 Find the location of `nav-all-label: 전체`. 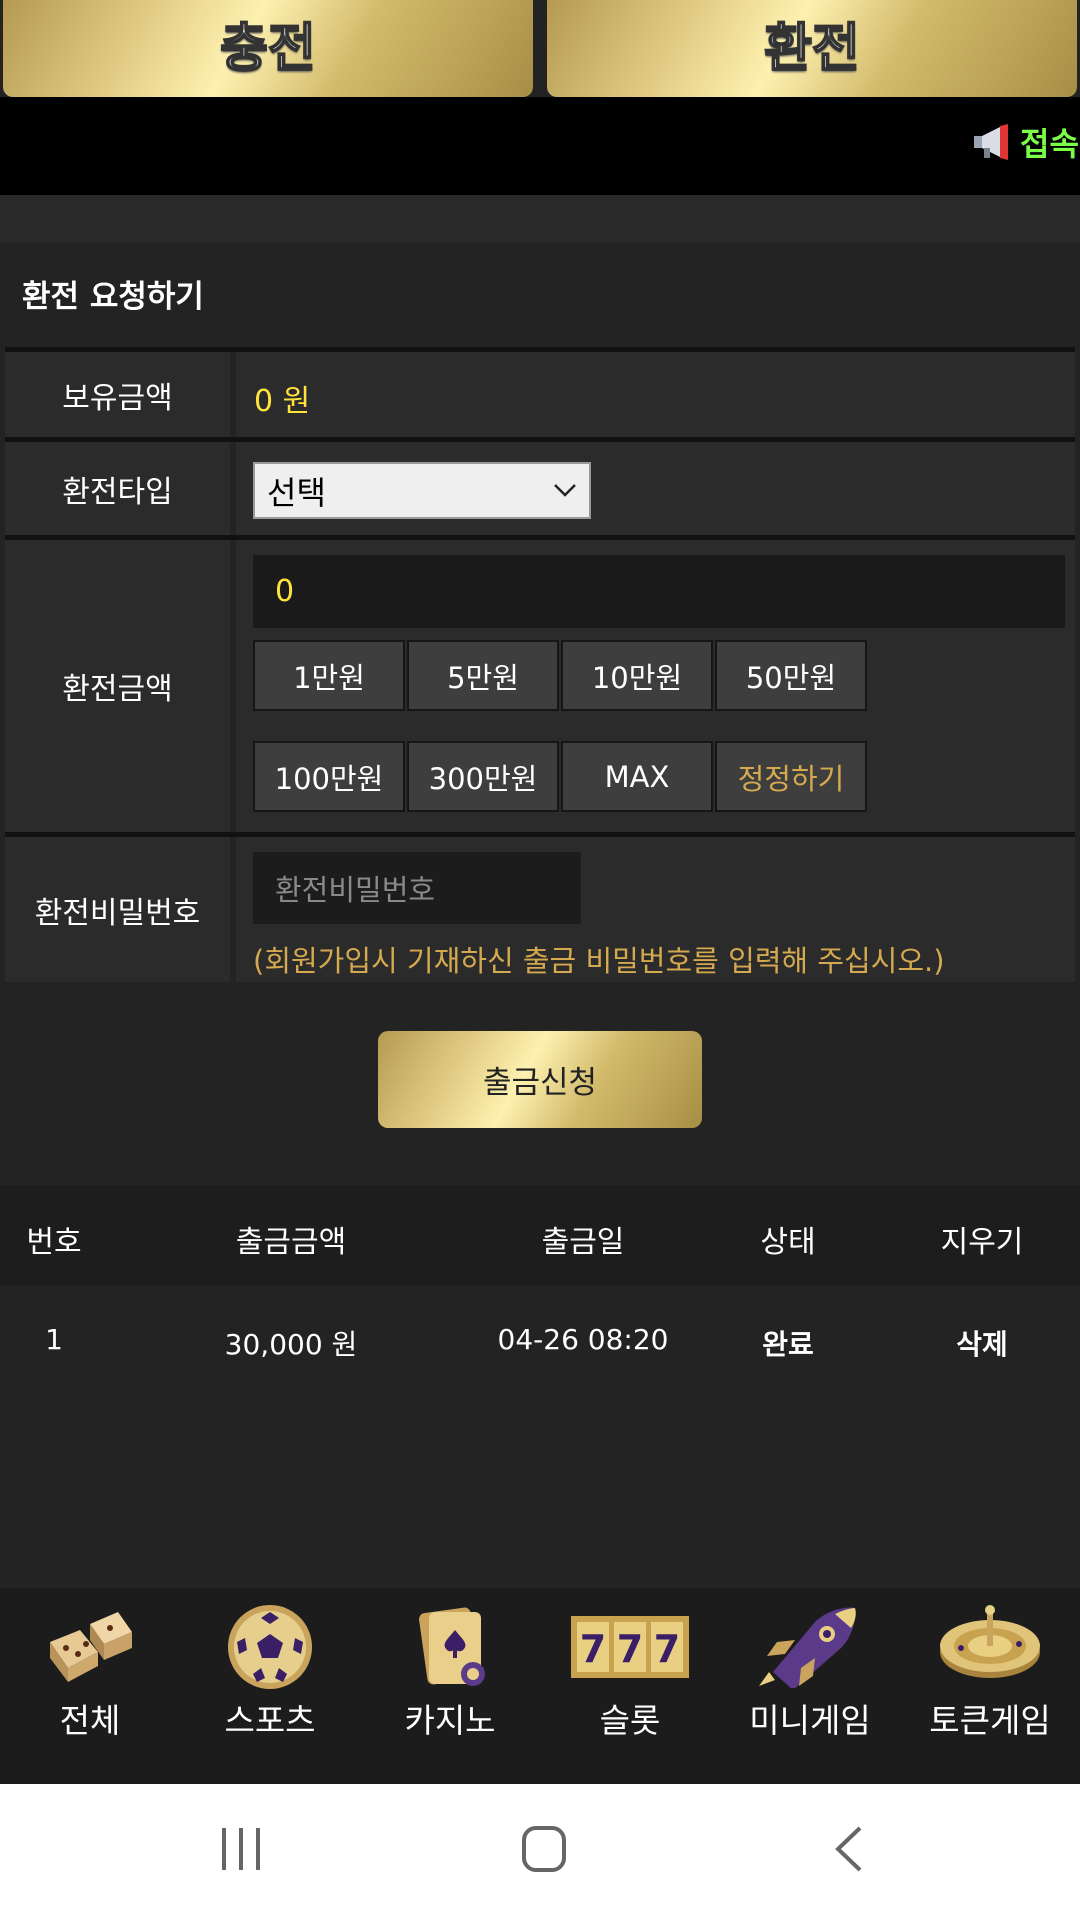

nav-all-label: 전체 is located at coordinates (90, 1720).